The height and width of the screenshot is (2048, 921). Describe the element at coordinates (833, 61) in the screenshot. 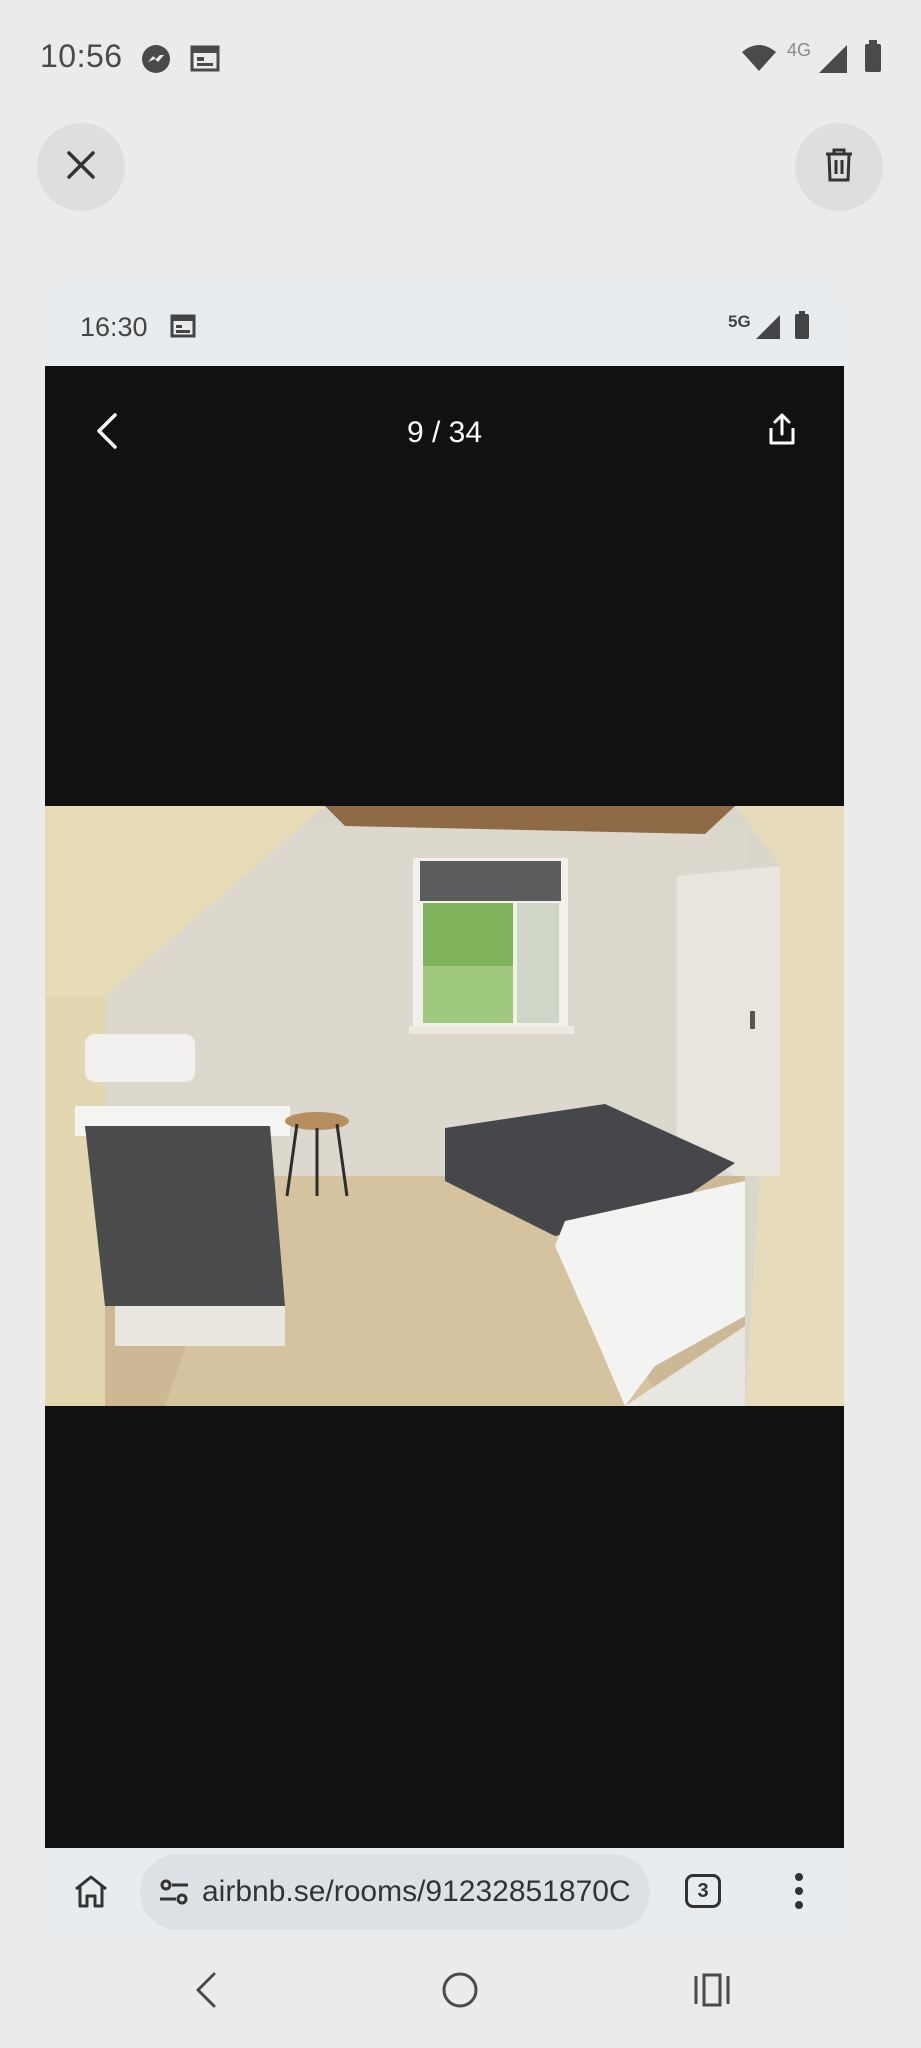

I see `signal-icon` at that location.